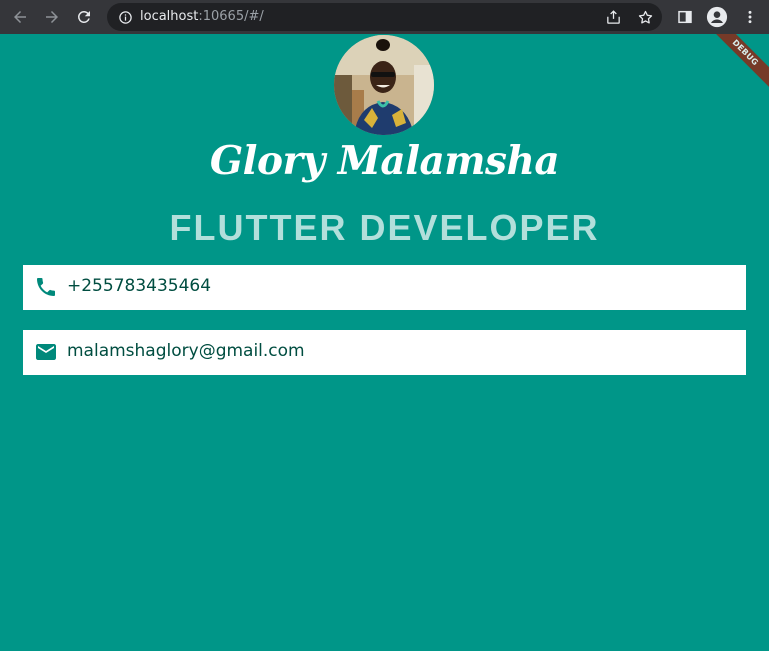 This screenshot has width=769, height=651. I want to click on info-icon, so click(125, 17).